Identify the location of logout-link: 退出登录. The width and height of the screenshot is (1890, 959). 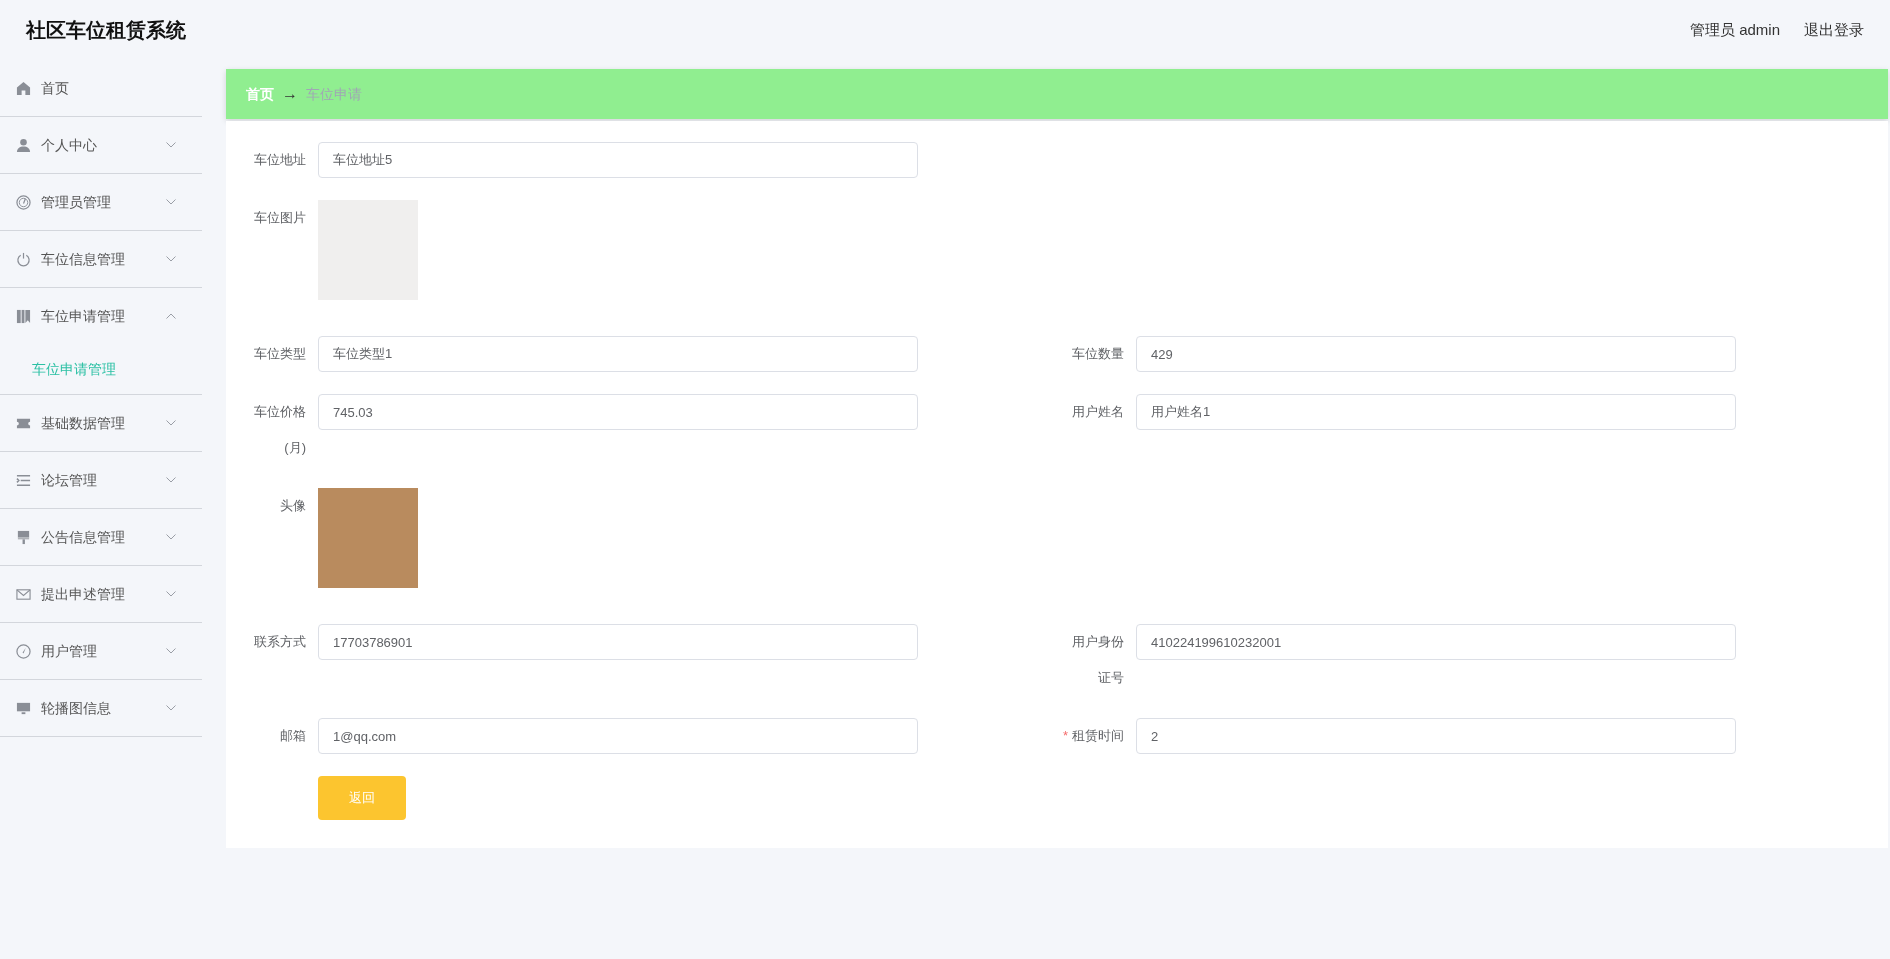
(1834, 30).